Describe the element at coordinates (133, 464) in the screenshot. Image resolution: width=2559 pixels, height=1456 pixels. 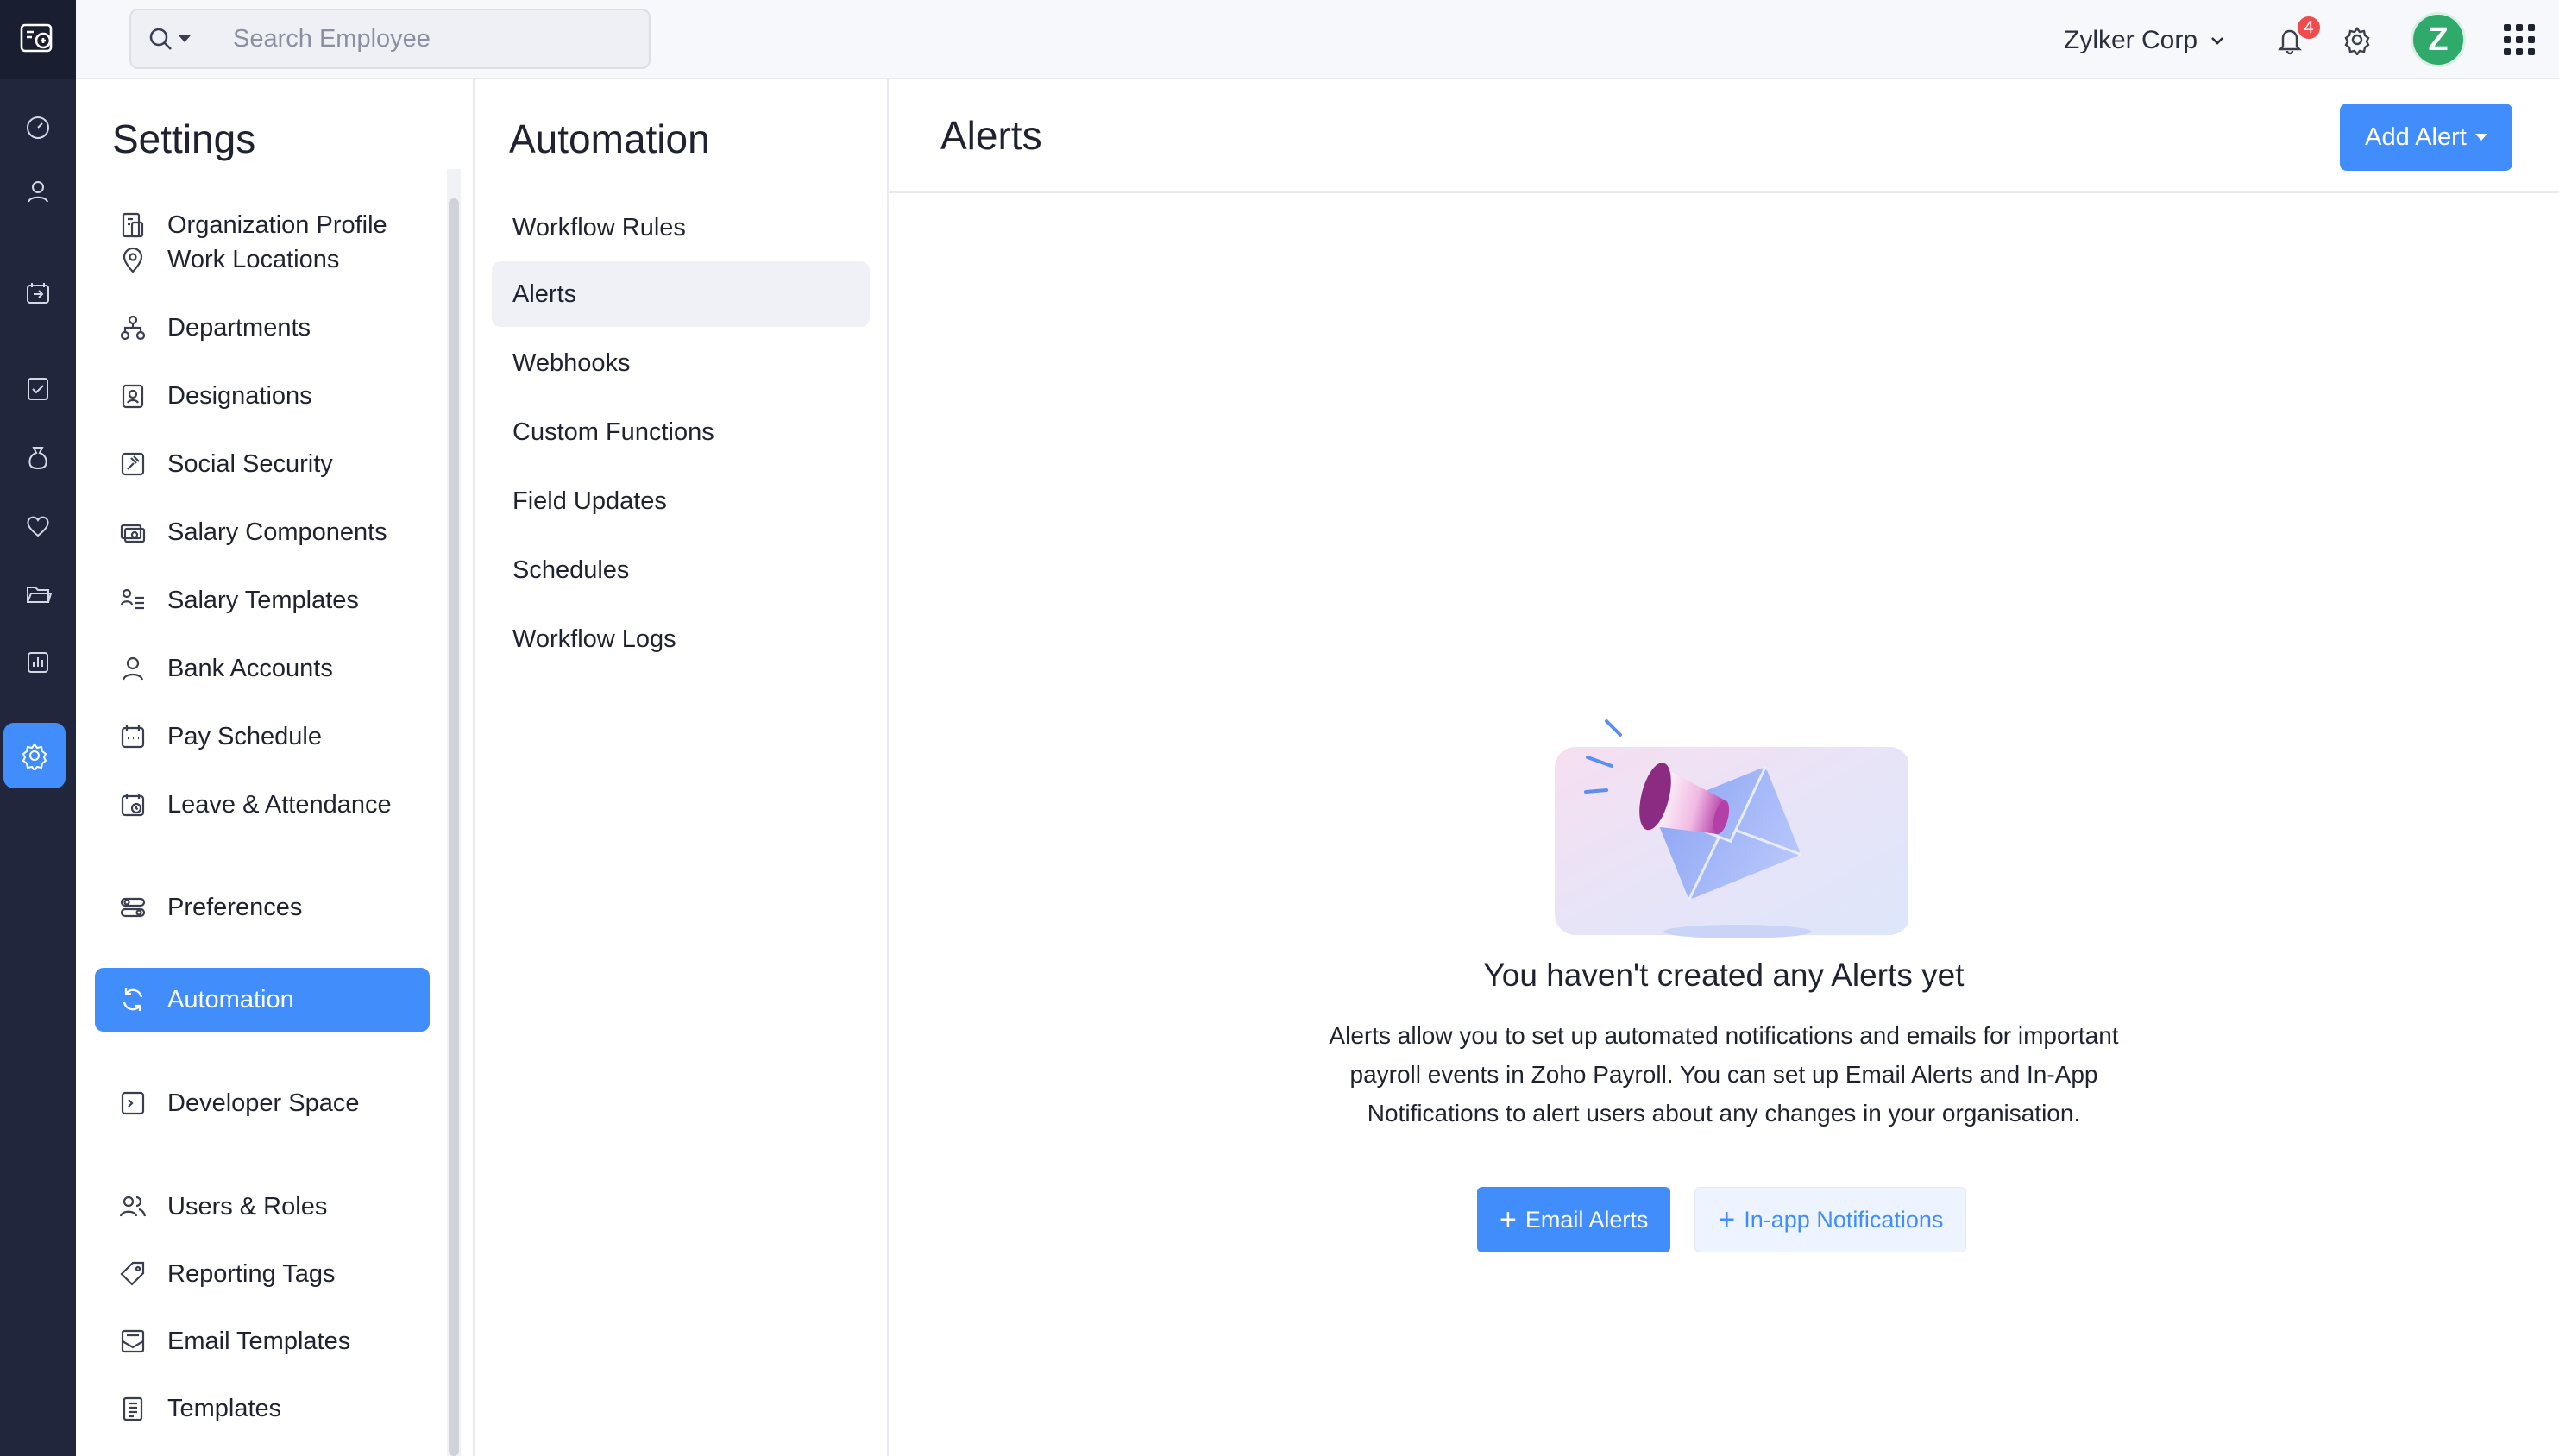
I see `gavel-icon` at that location.